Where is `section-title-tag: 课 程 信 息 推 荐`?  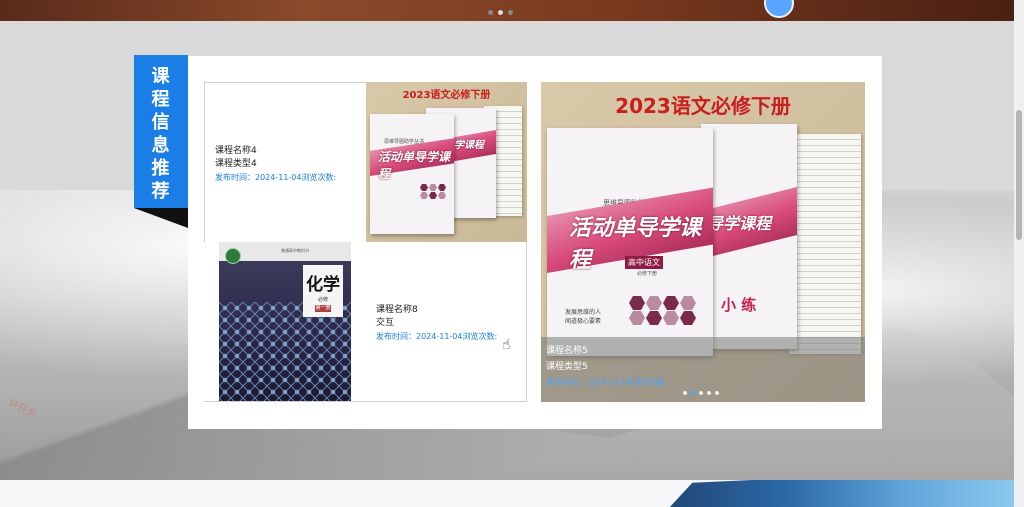
section-title-tag: 课 程 信 息 推 荐 is located at coordinates (161, 131).